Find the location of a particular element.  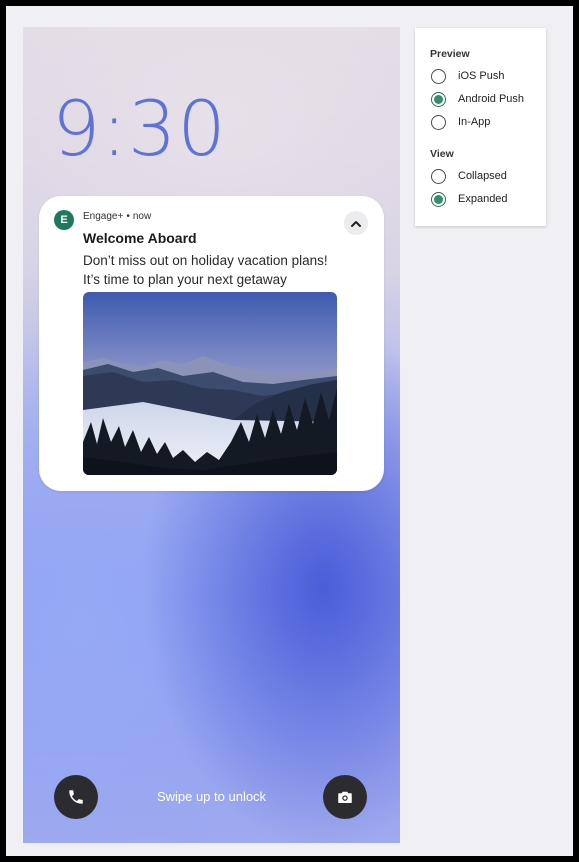

radio-label: Expanded is located at coordinates (483, 199).